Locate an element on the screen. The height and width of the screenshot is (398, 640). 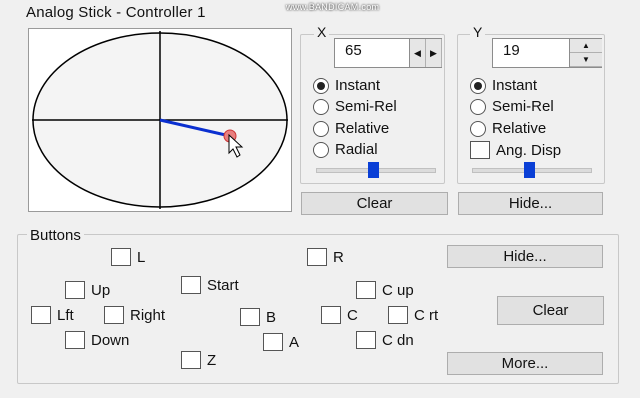
y-mode-semi-rel: Semi-Rel is located at coordinates (512, 106).